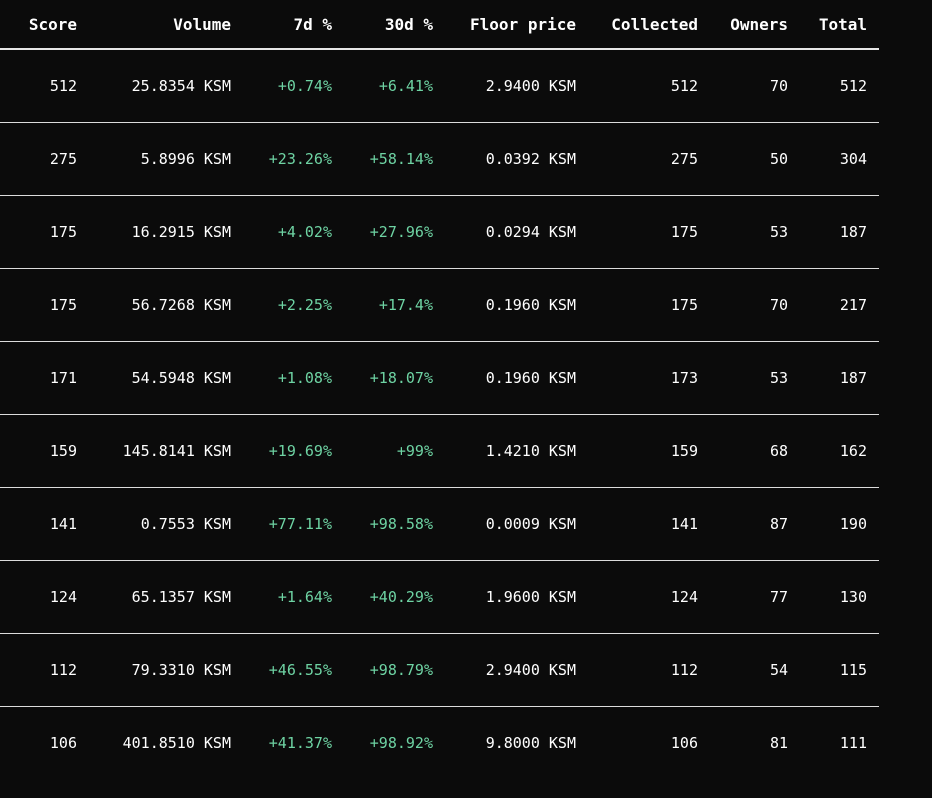 This screenshot has width=932, height=798. Describe the element at coordinates (649, 25) in the screenshot. I see `column-header-collected: Collected` at that location.